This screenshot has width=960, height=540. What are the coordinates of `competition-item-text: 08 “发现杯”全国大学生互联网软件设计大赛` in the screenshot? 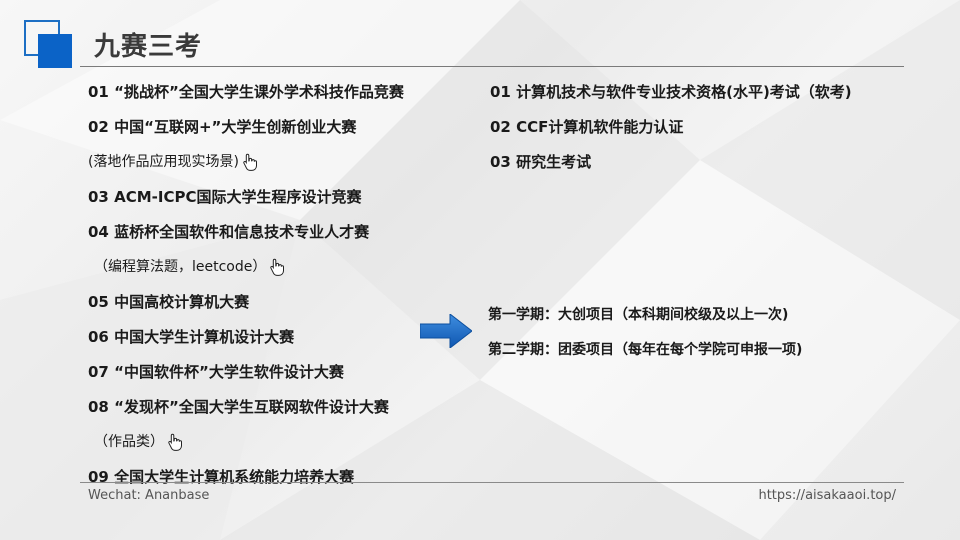 It's located at (238, 406).